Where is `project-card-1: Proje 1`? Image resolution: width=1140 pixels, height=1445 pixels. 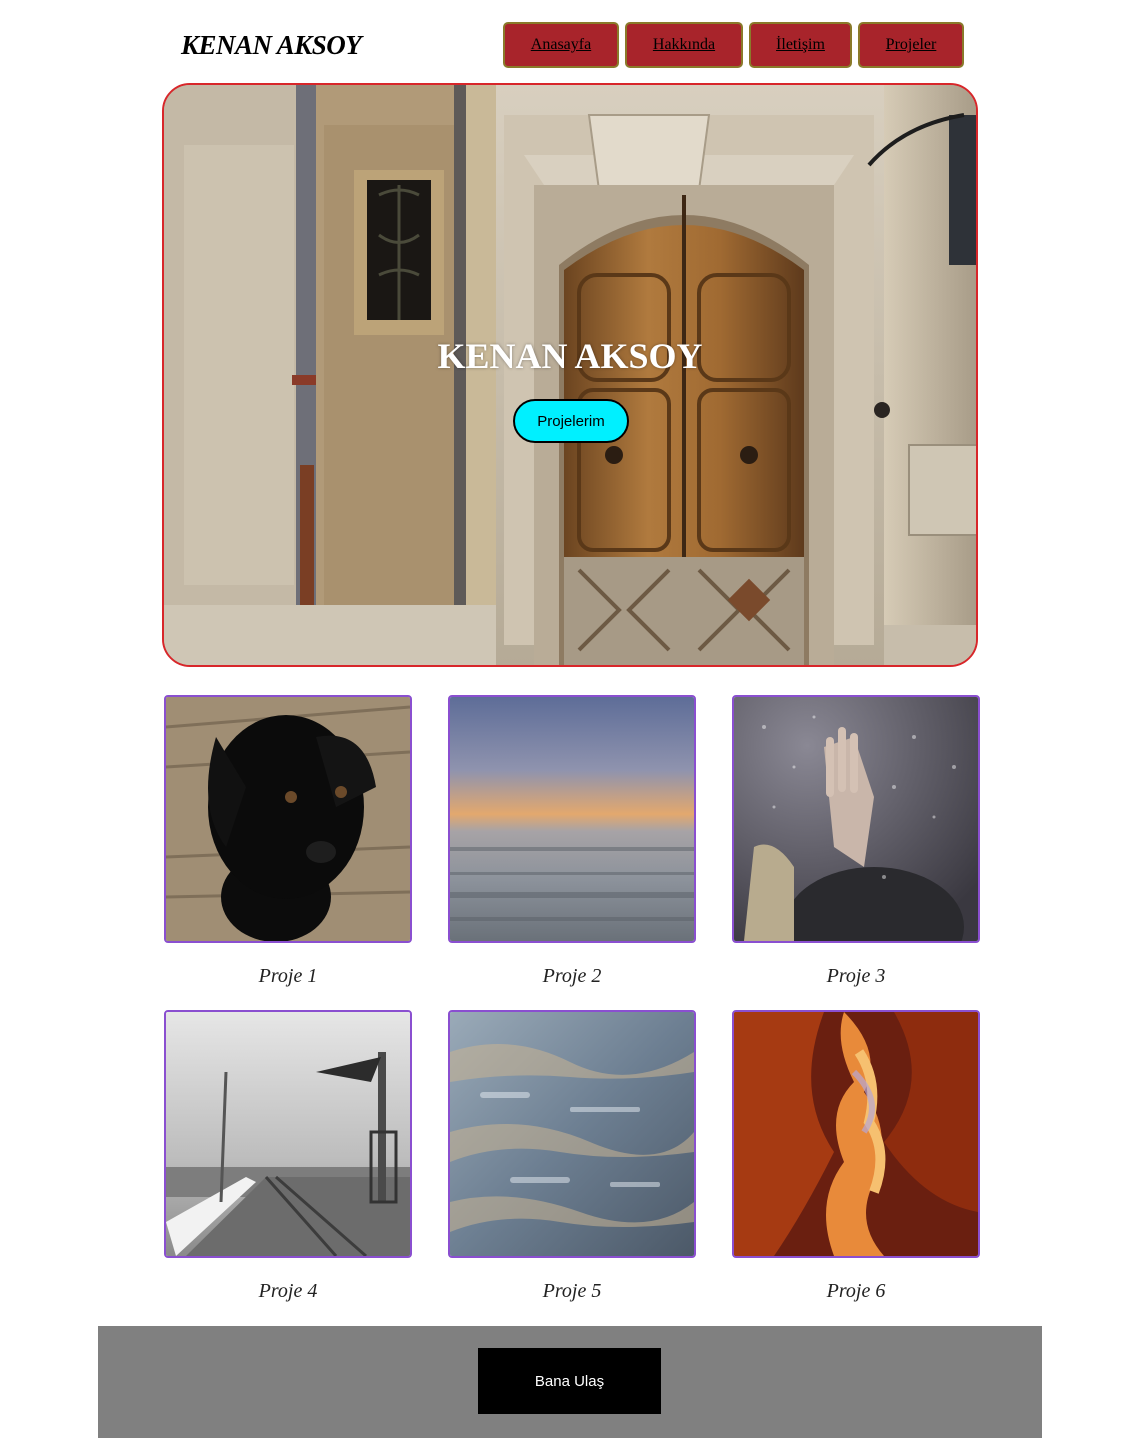 project-card-1: Proje 1 is located at coordinates (288, 841).